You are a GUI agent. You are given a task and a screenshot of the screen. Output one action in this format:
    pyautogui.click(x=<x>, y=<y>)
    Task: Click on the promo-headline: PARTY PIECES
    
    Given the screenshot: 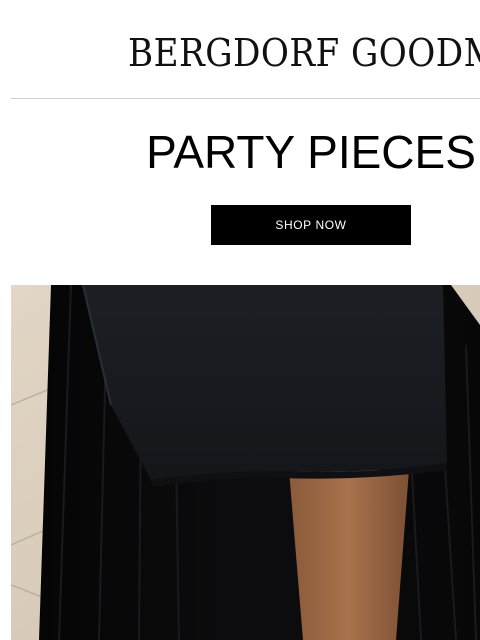 What is the action you would take?
    pyautogui.click(x=311, y=152)
    